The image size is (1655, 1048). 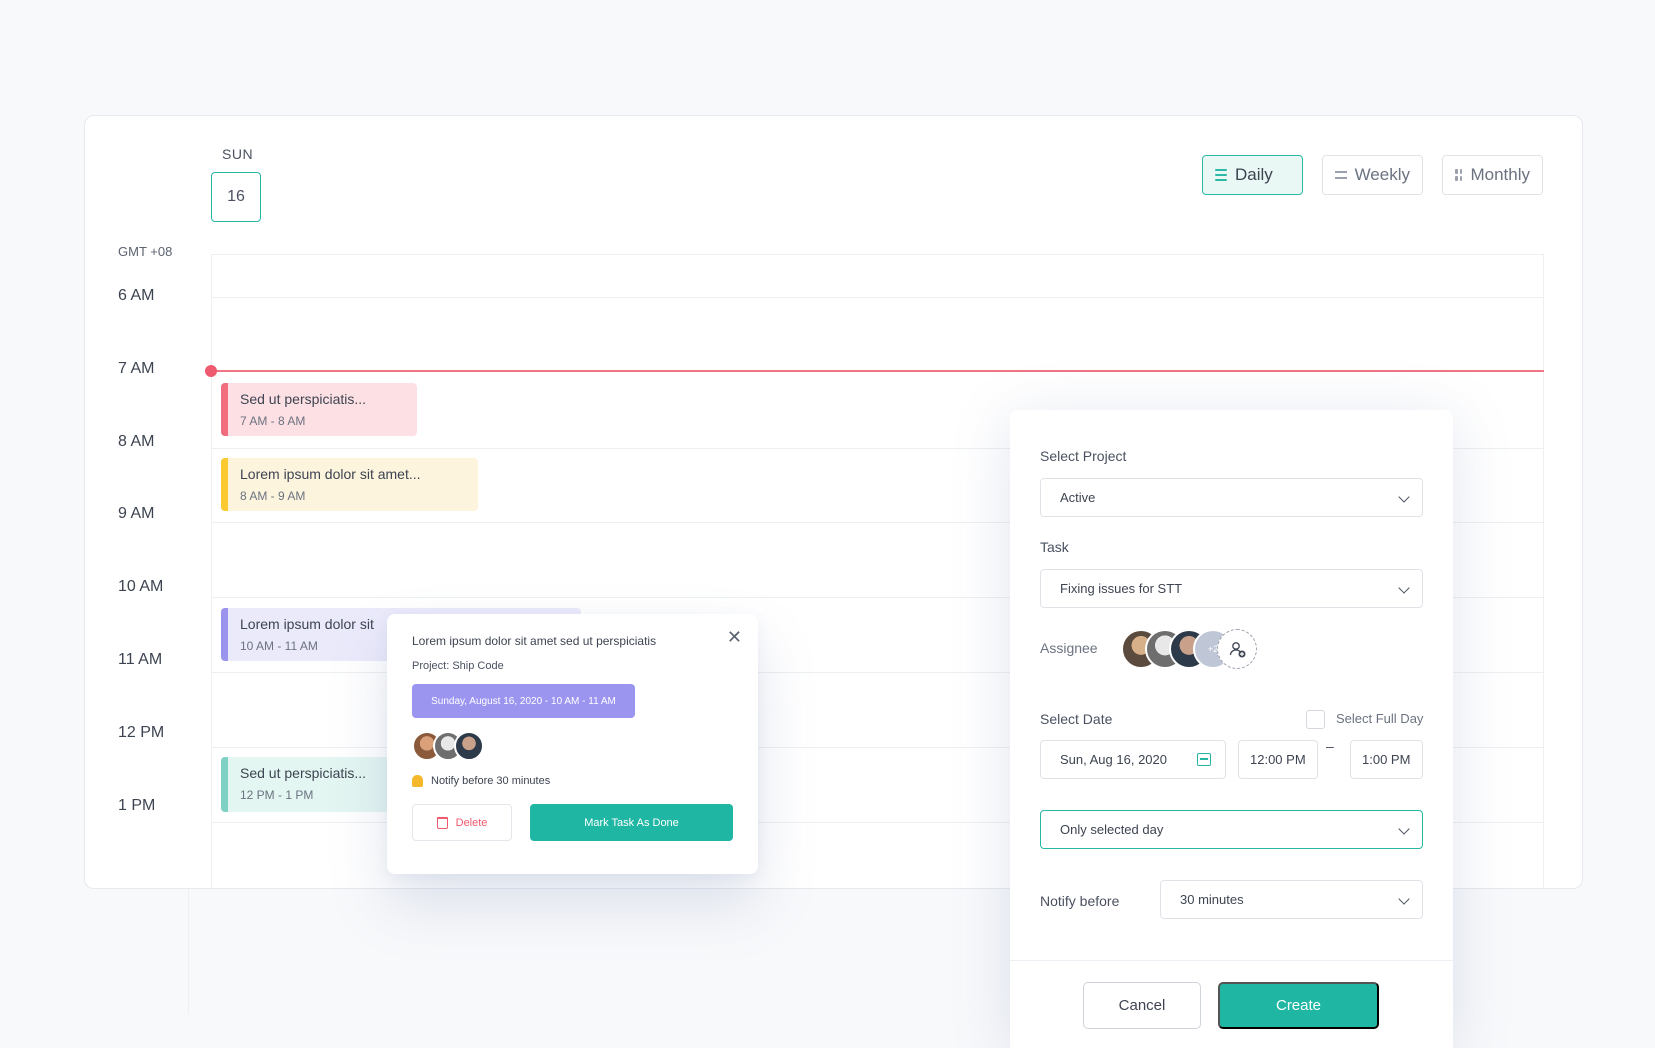 I want to click on calendar-icon, so click(x=1204, y=759).